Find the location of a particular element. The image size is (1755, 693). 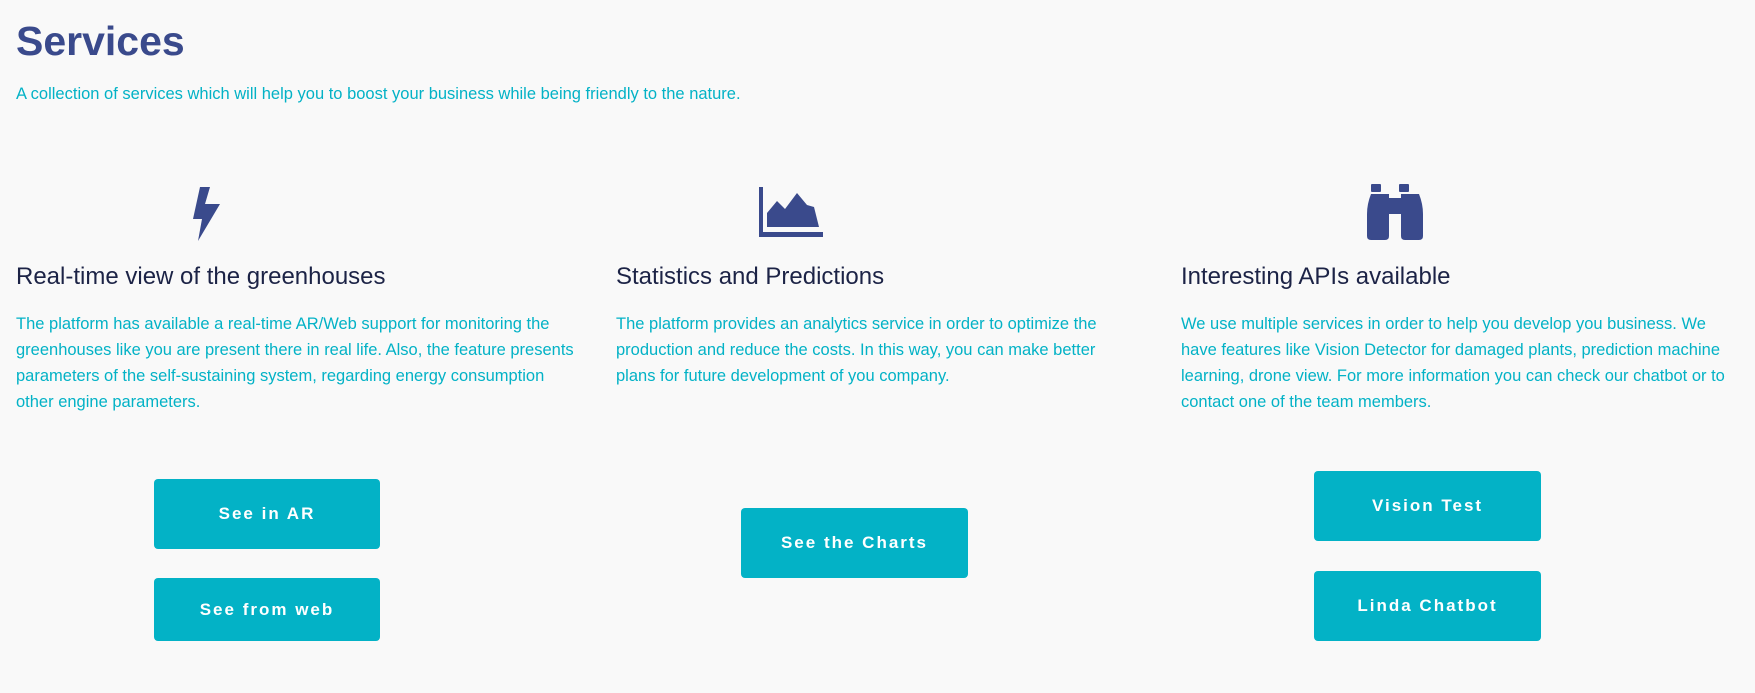

service-title-realtime: Real-time view of the greenhouses is located at coordinates (201, 276).